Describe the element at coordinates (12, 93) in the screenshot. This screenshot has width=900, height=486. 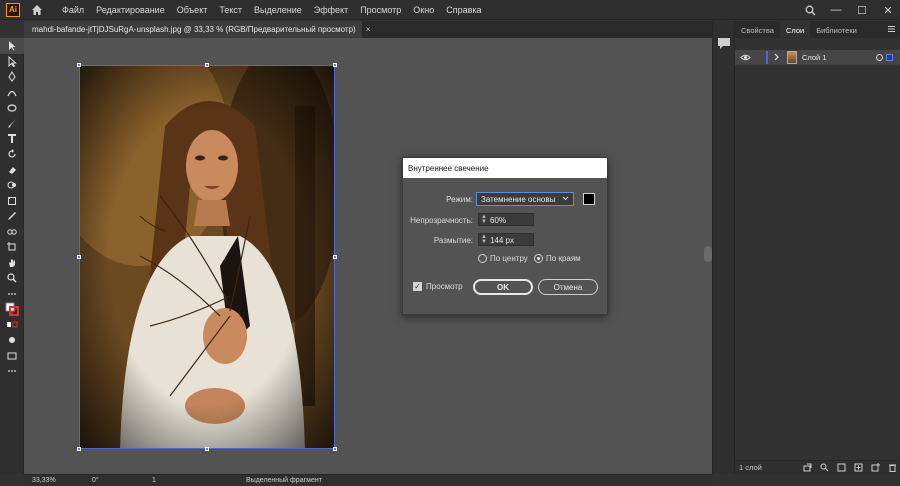
I see `curvature-tool-icon` at that location.